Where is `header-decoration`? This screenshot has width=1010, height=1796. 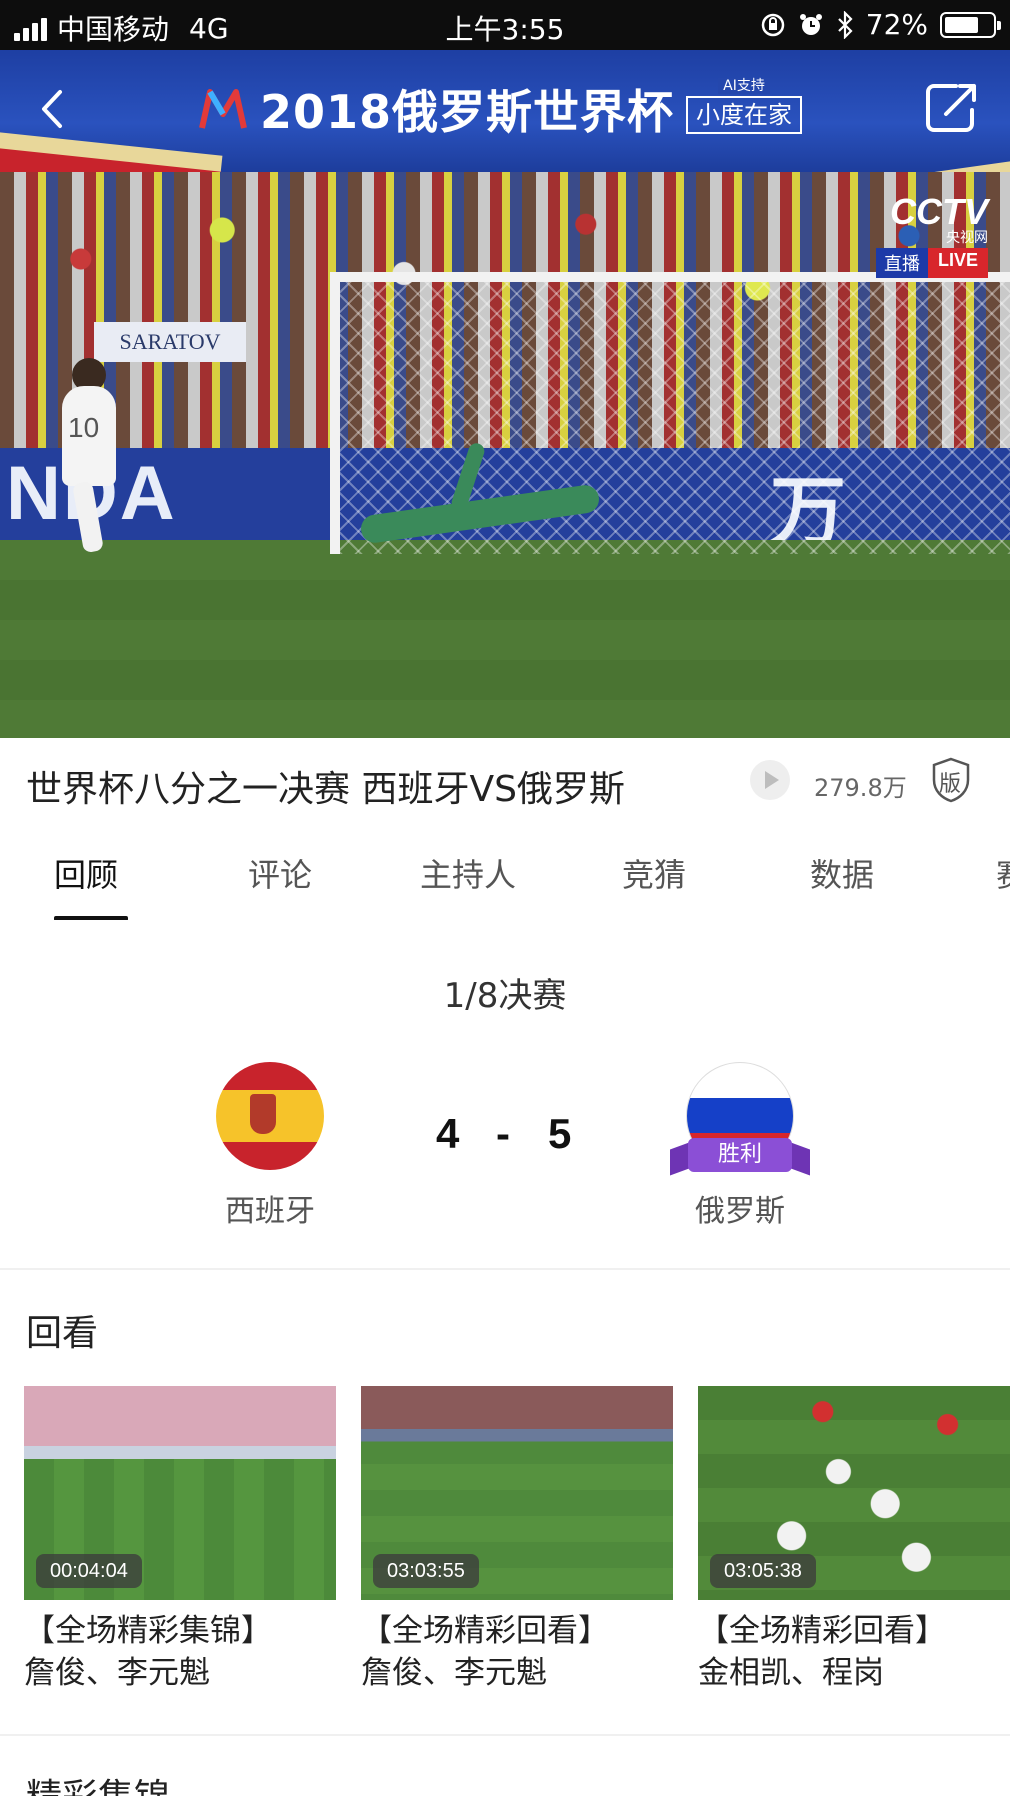
header-decoration is located at coordinates (929, 164).